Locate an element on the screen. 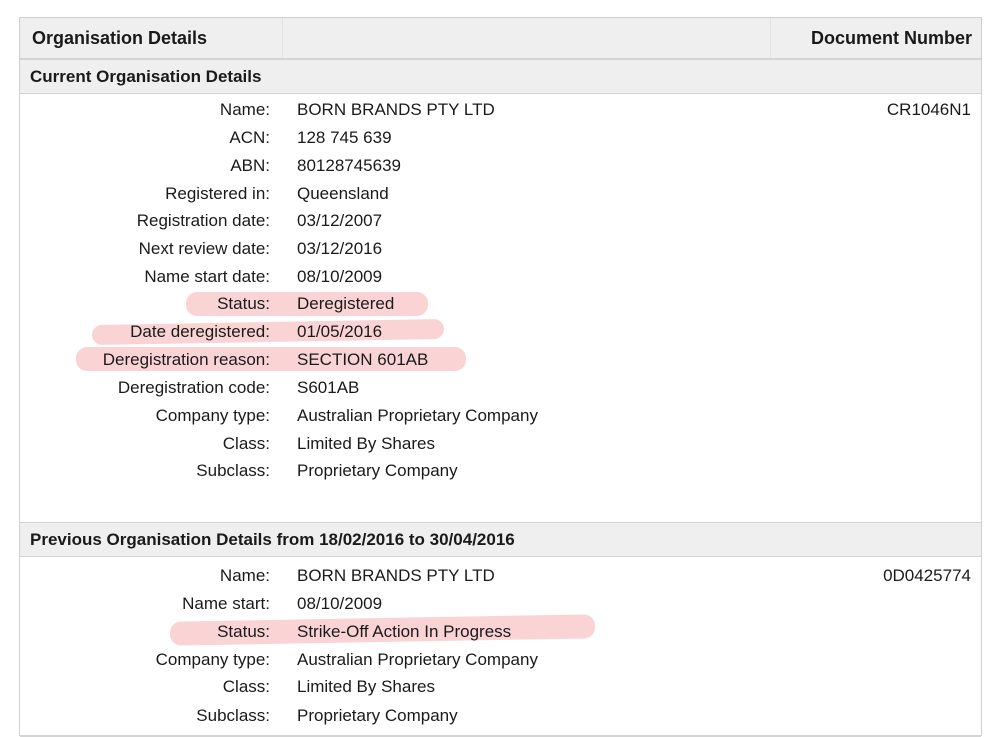 The height and width of the screenshot is (737, 1000). field-label: Name start: is located at coordinates (226, 603).